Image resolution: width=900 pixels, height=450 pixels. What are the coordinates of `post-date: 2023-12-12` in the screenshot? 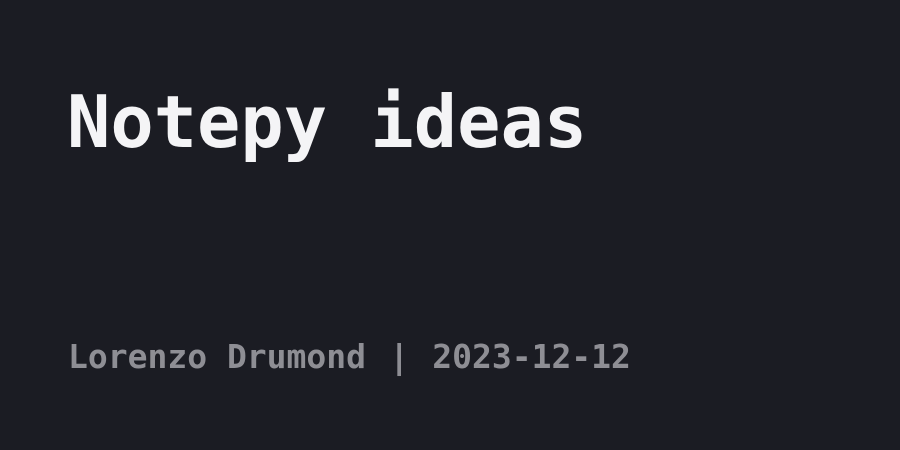 It's located at (531, 356).